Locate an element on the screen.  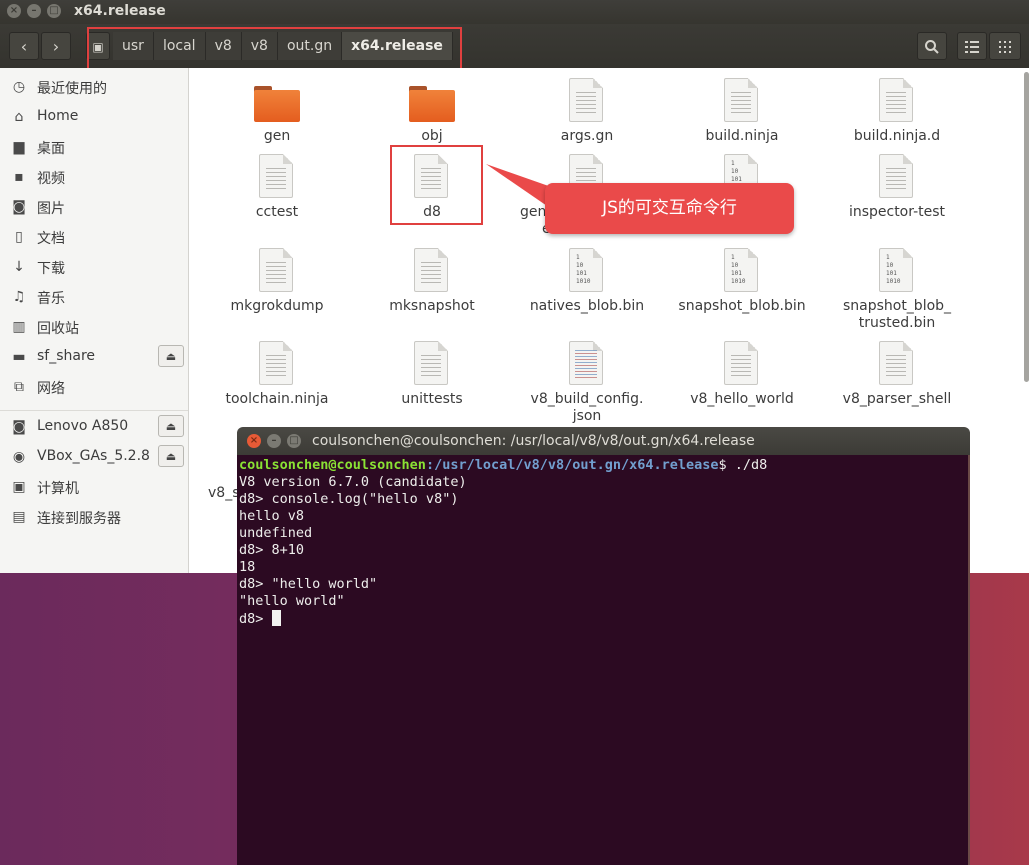
file-item-args-gn: args.gn is located at coordinates (587, 111).